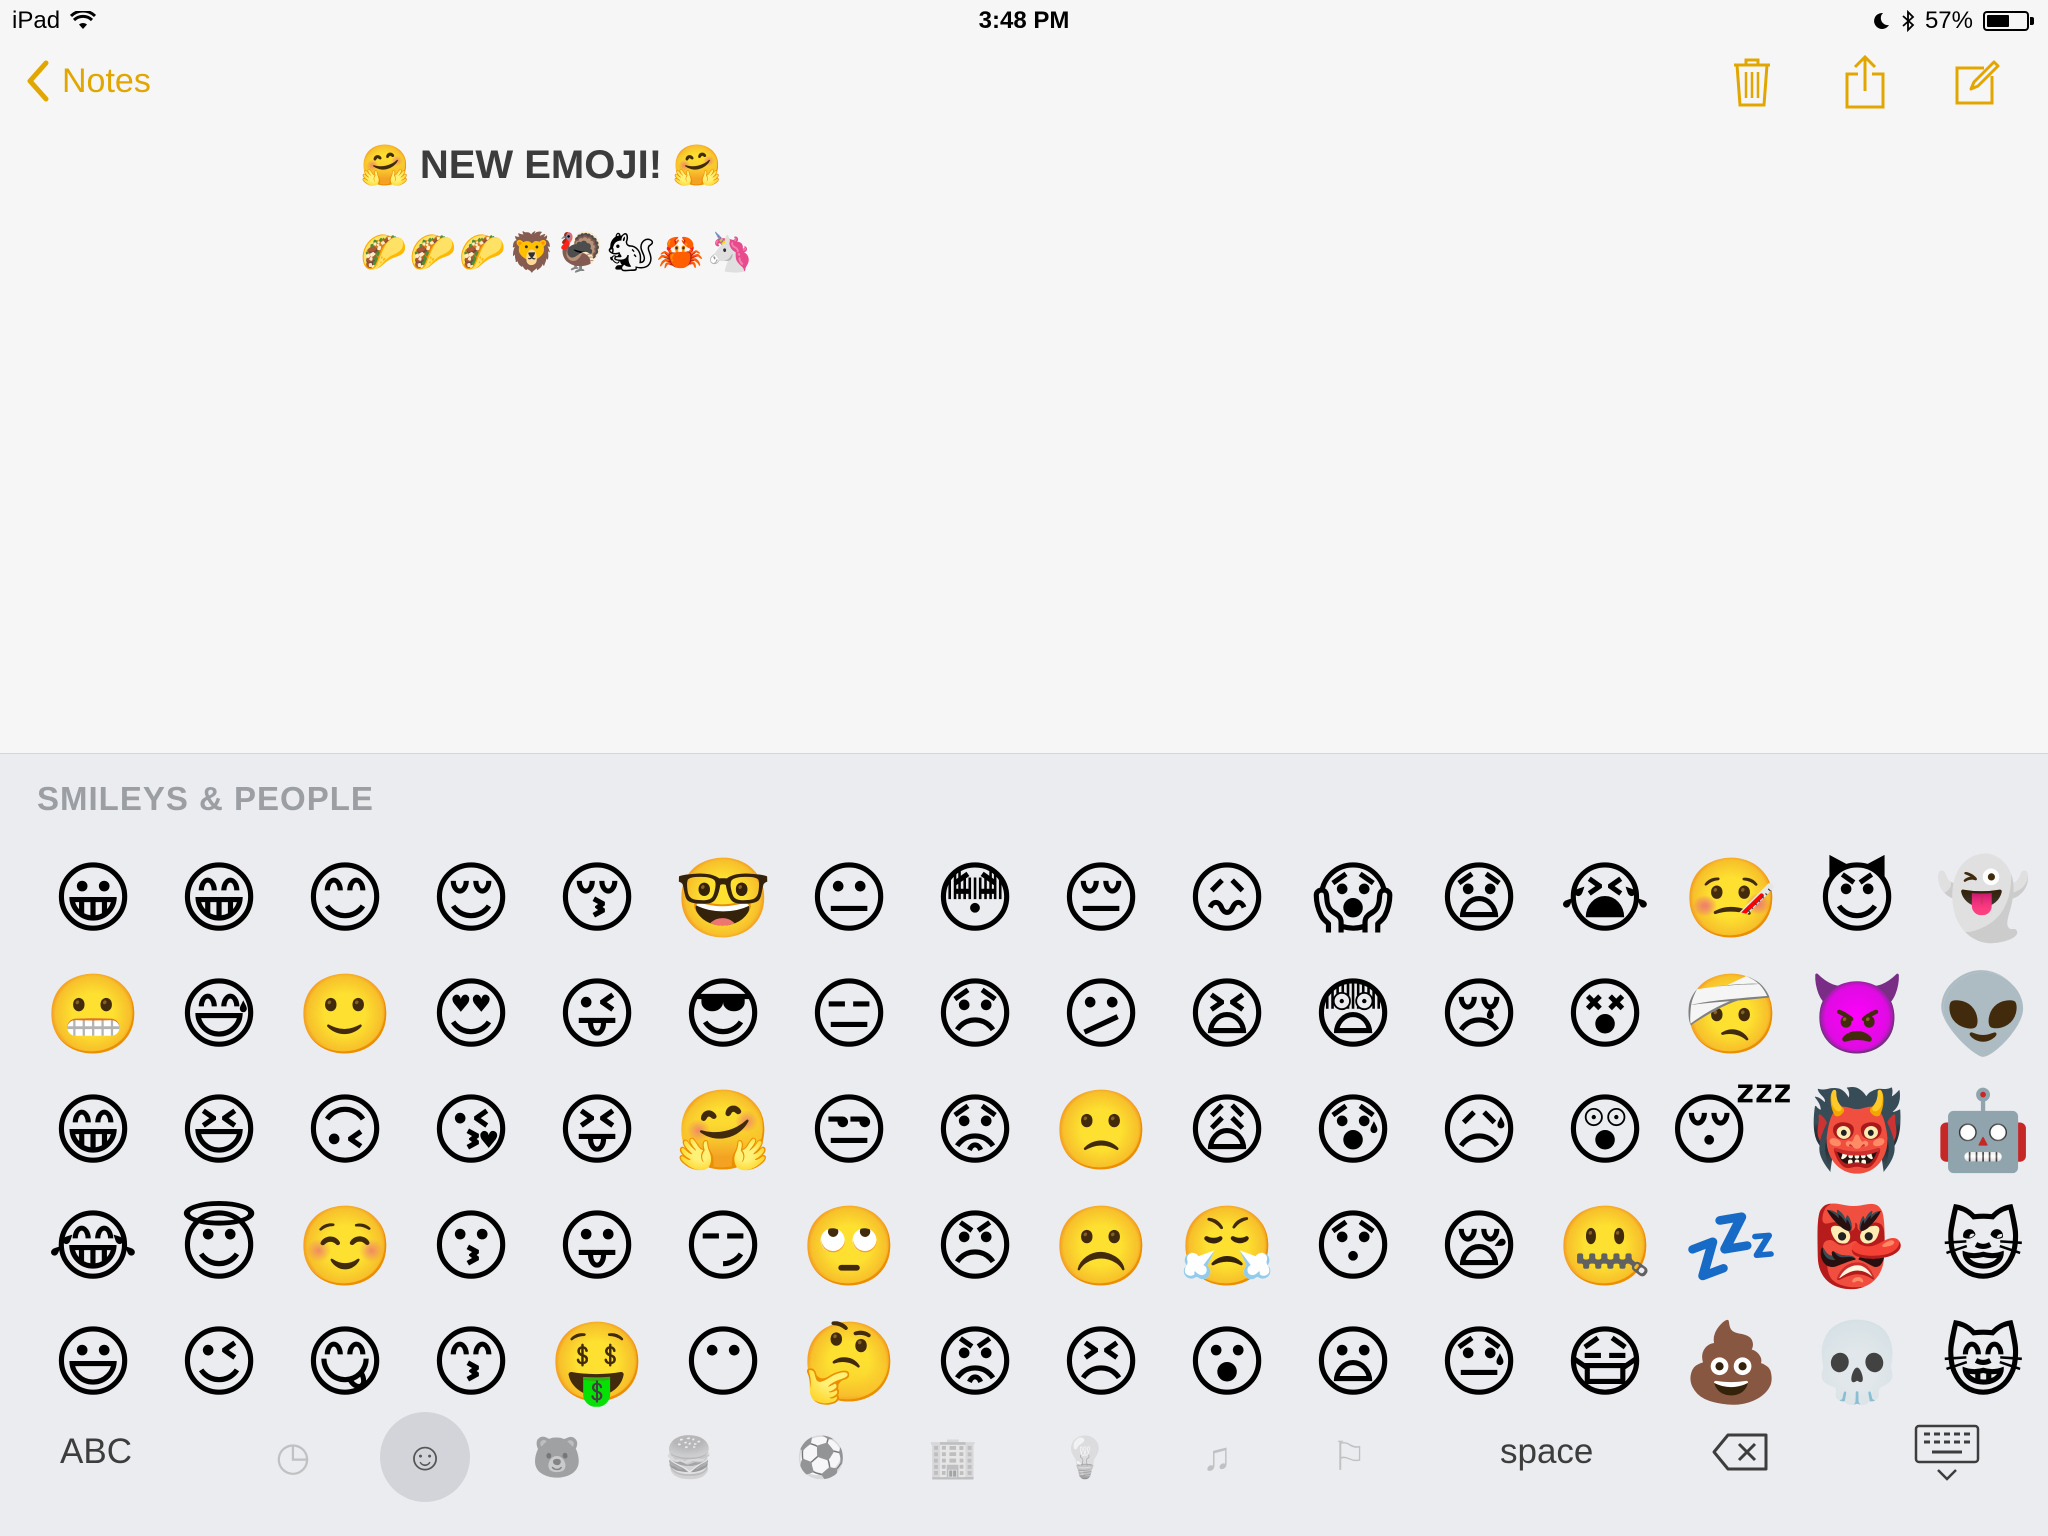  I want to click on travel-category-button: 🏢, so click(953, 1457).